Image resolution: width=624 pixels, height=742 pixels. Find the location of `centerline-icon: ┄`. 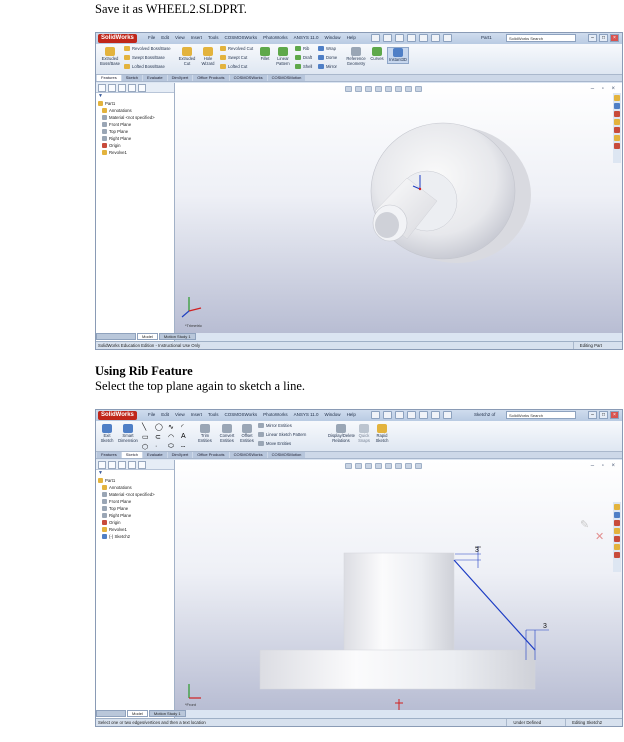

centerline-icon: ┄ is located at coordinates (187, 447).